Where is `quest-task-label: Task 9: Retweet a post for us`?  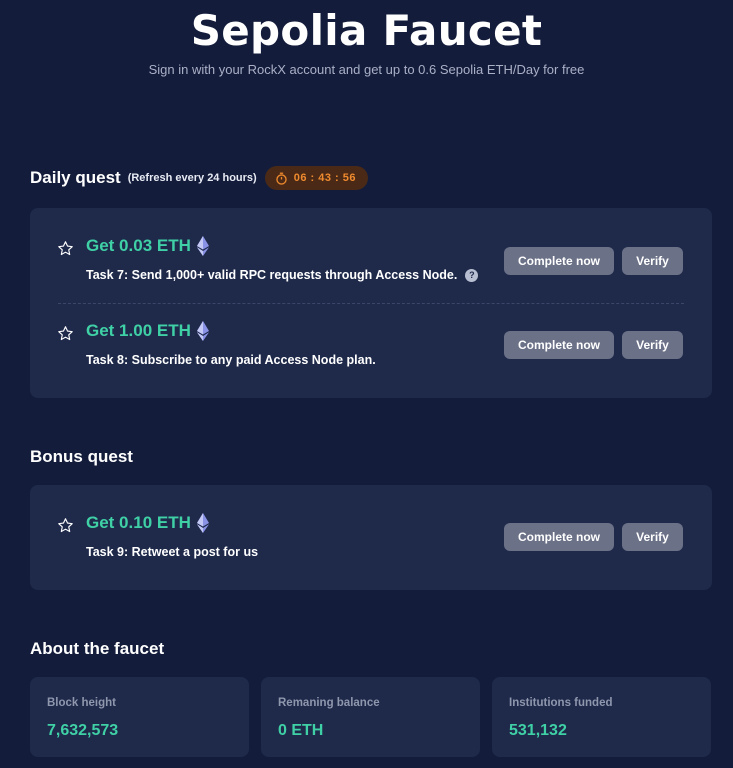
quest-task-label: Task 9: Retweet a post for us is located at coordinates (172, 552).